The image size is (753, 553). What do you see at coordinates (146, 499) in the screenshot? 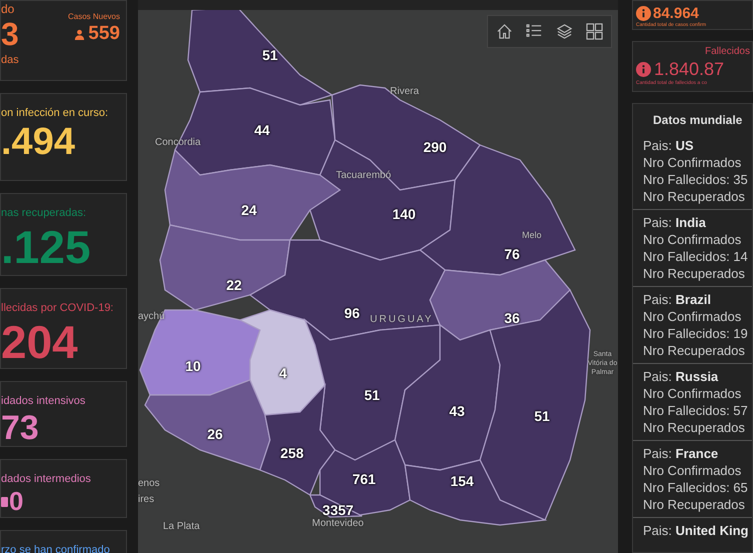
I see `place-label: ires` at bounding box center [146, 499].